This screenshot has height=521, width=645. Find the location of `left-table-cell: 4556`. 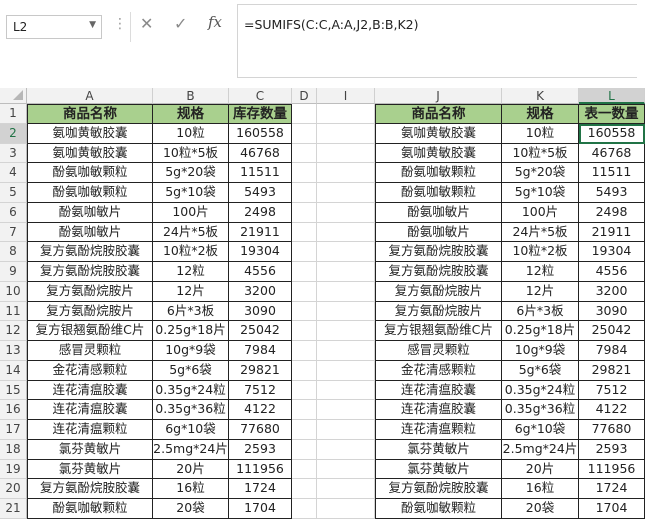

left-table-cell: 4556 is located at coordinates (260, 272).